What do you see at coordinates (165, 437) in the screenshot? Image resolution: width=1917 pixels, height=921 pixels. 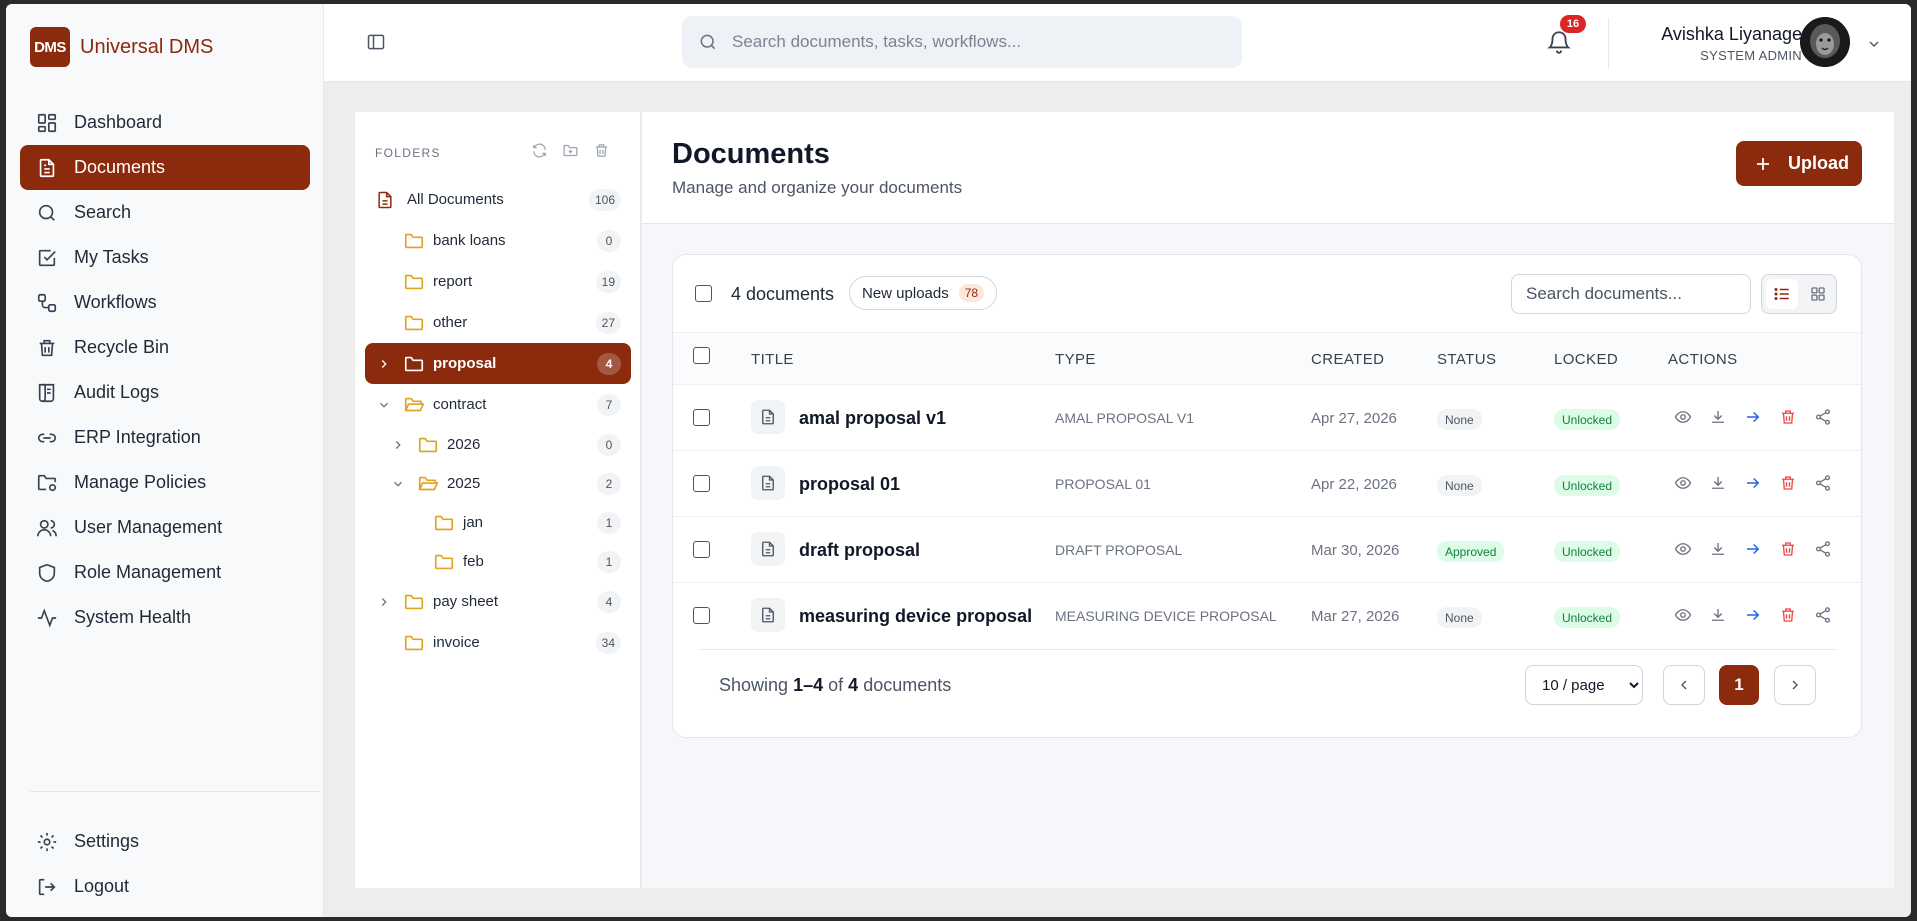 I see `sidebar-item-erp-integration: ERP Integration` at bounding box center [165, 437].